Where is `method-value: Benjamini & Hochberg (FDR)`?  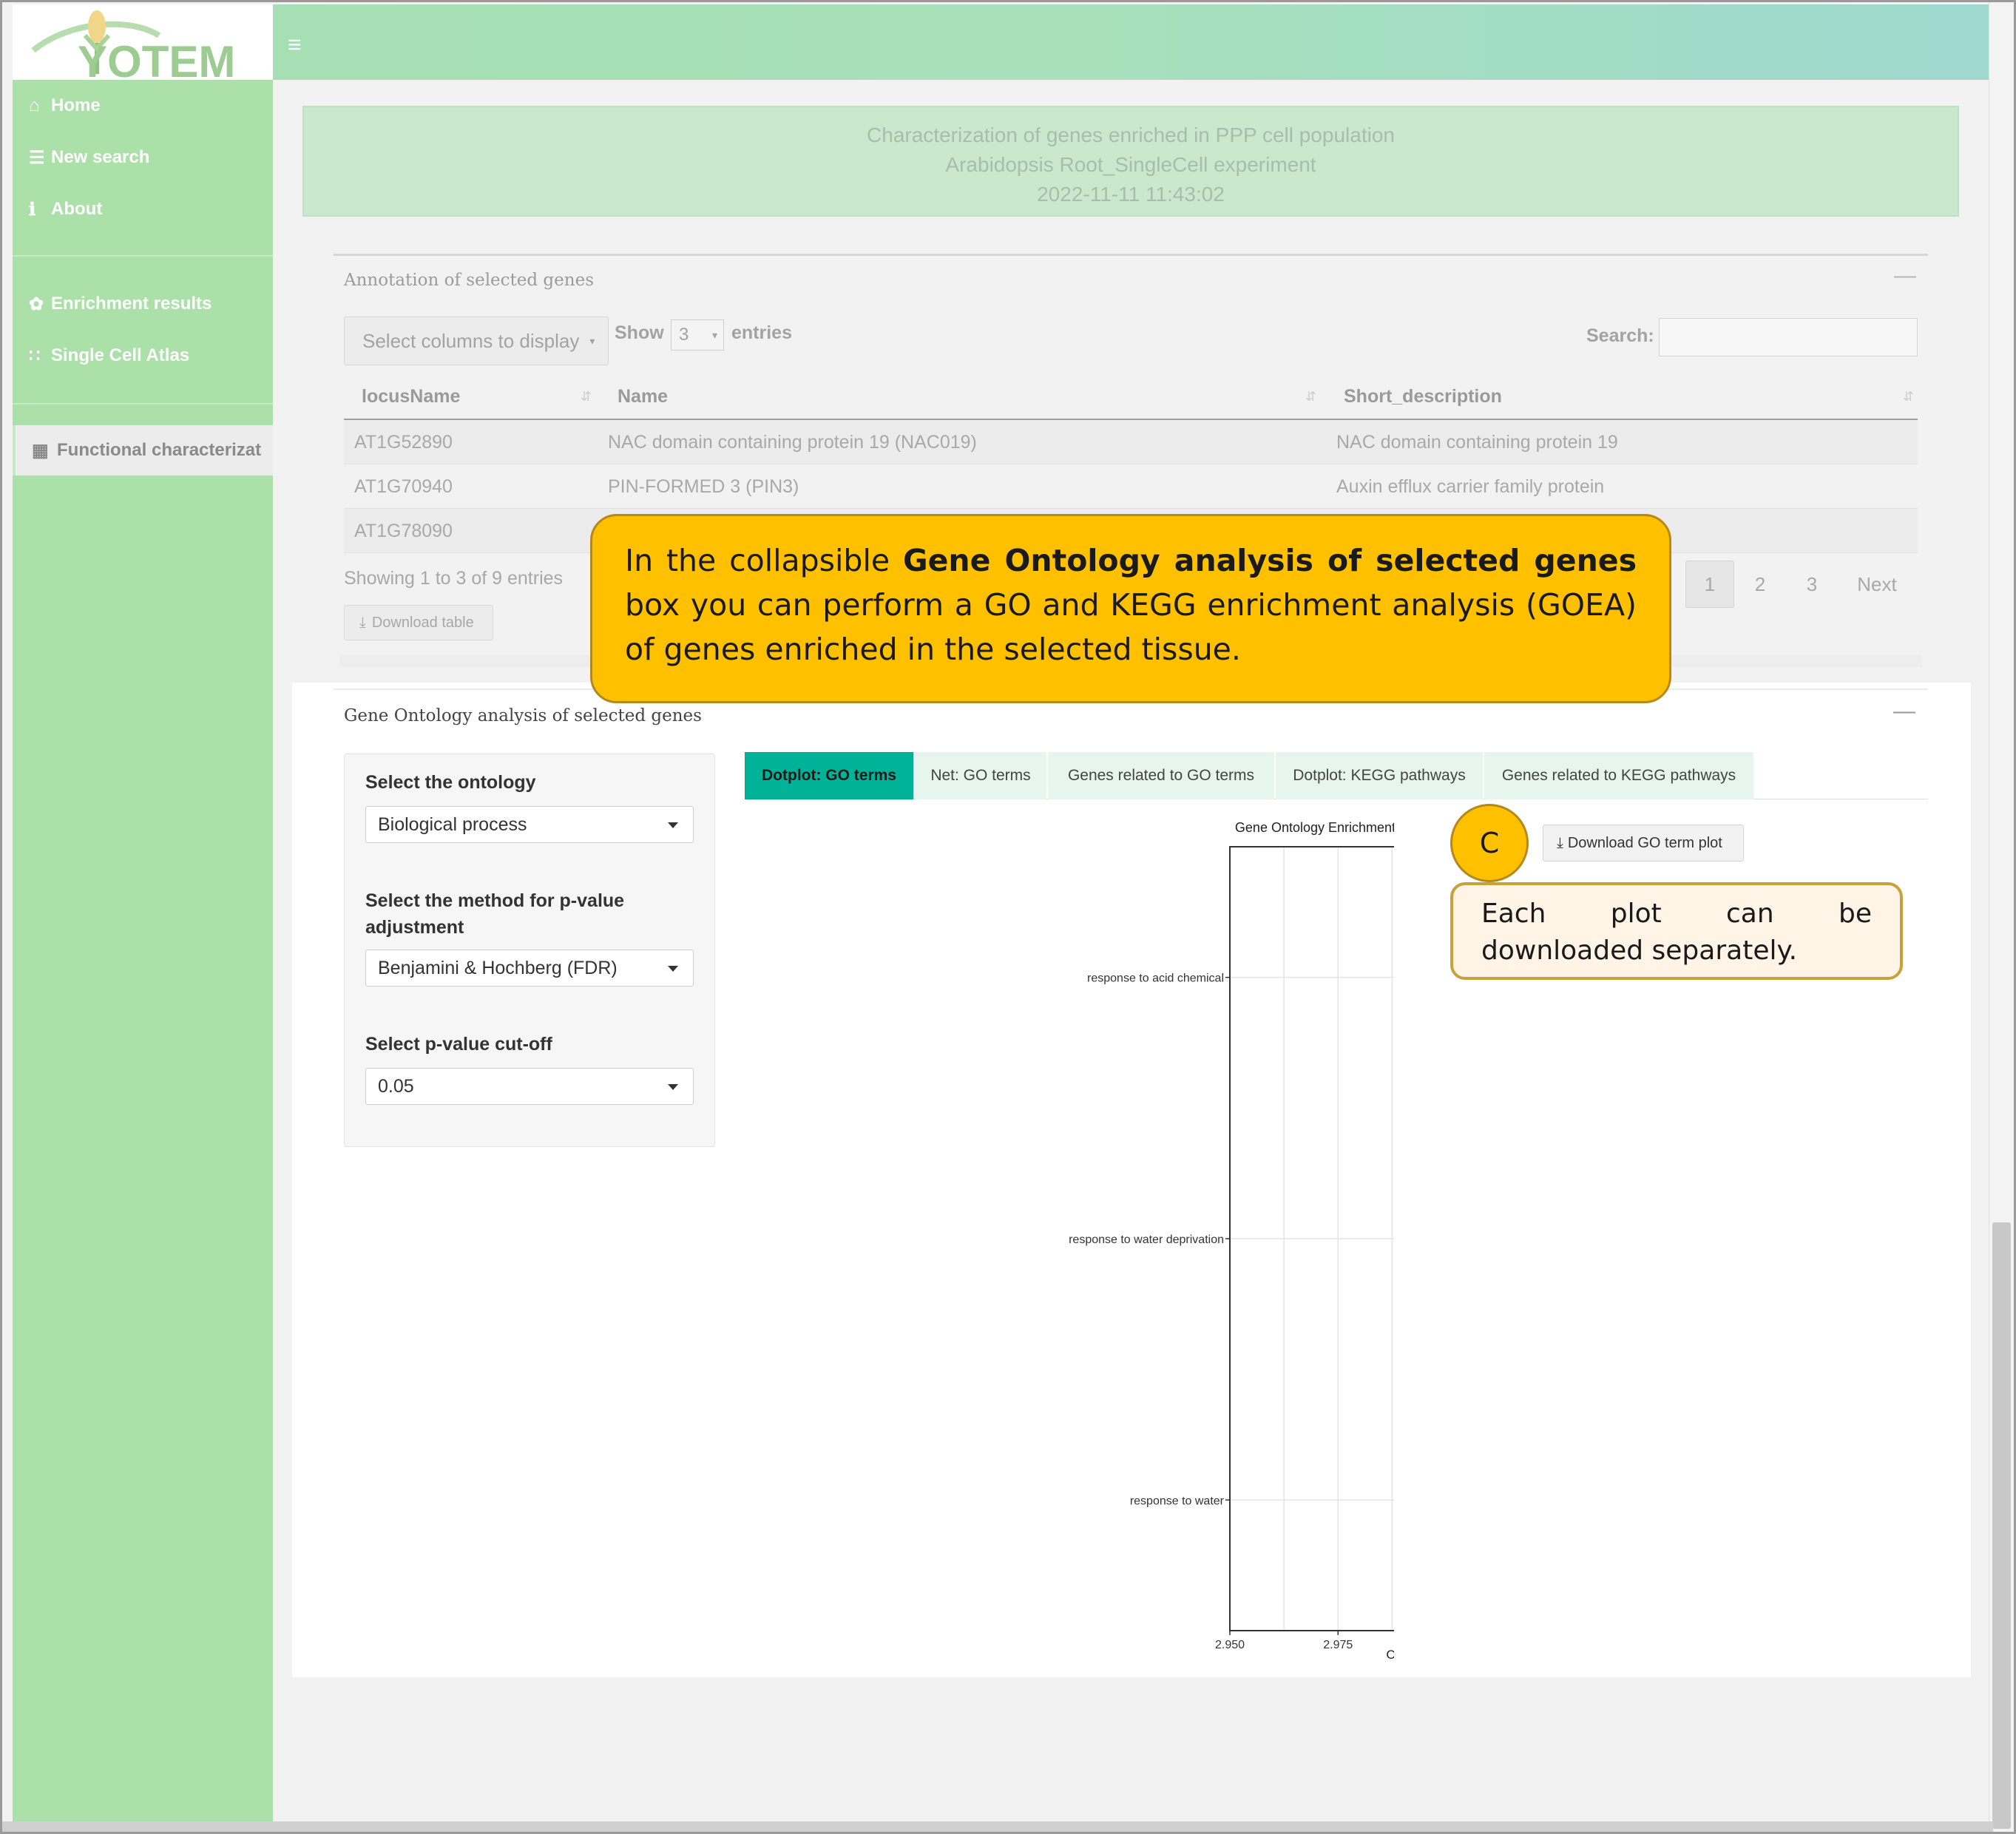
method-value: Benjamini & Hochberg (FDR) is located at coordinates (498, 967).